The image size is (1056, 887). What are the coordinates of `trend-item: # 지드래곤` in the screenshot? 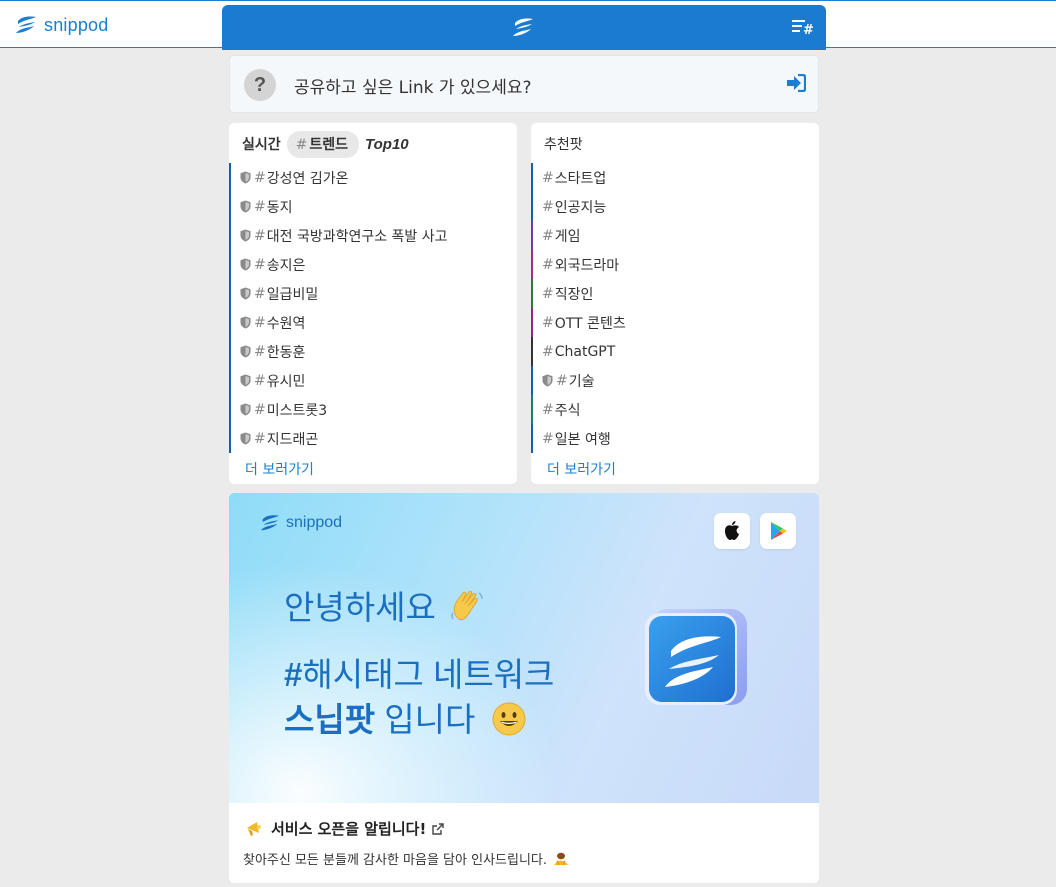 It's located at (373, 438).